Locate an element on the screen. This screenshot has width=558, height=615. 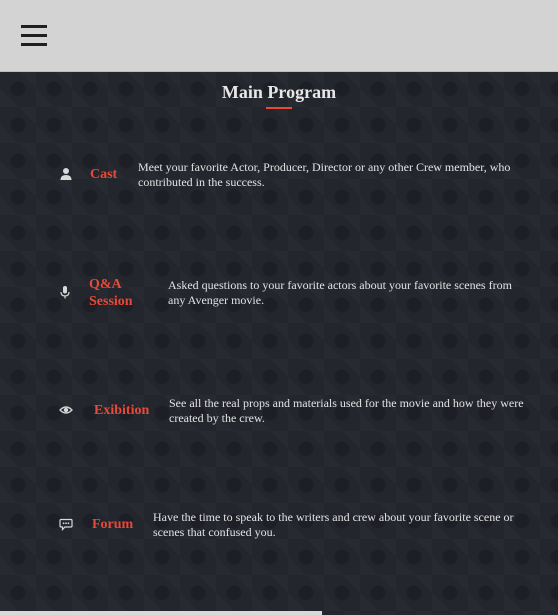
program-label-exibition: Exibition is located at coordinates (122, 410).